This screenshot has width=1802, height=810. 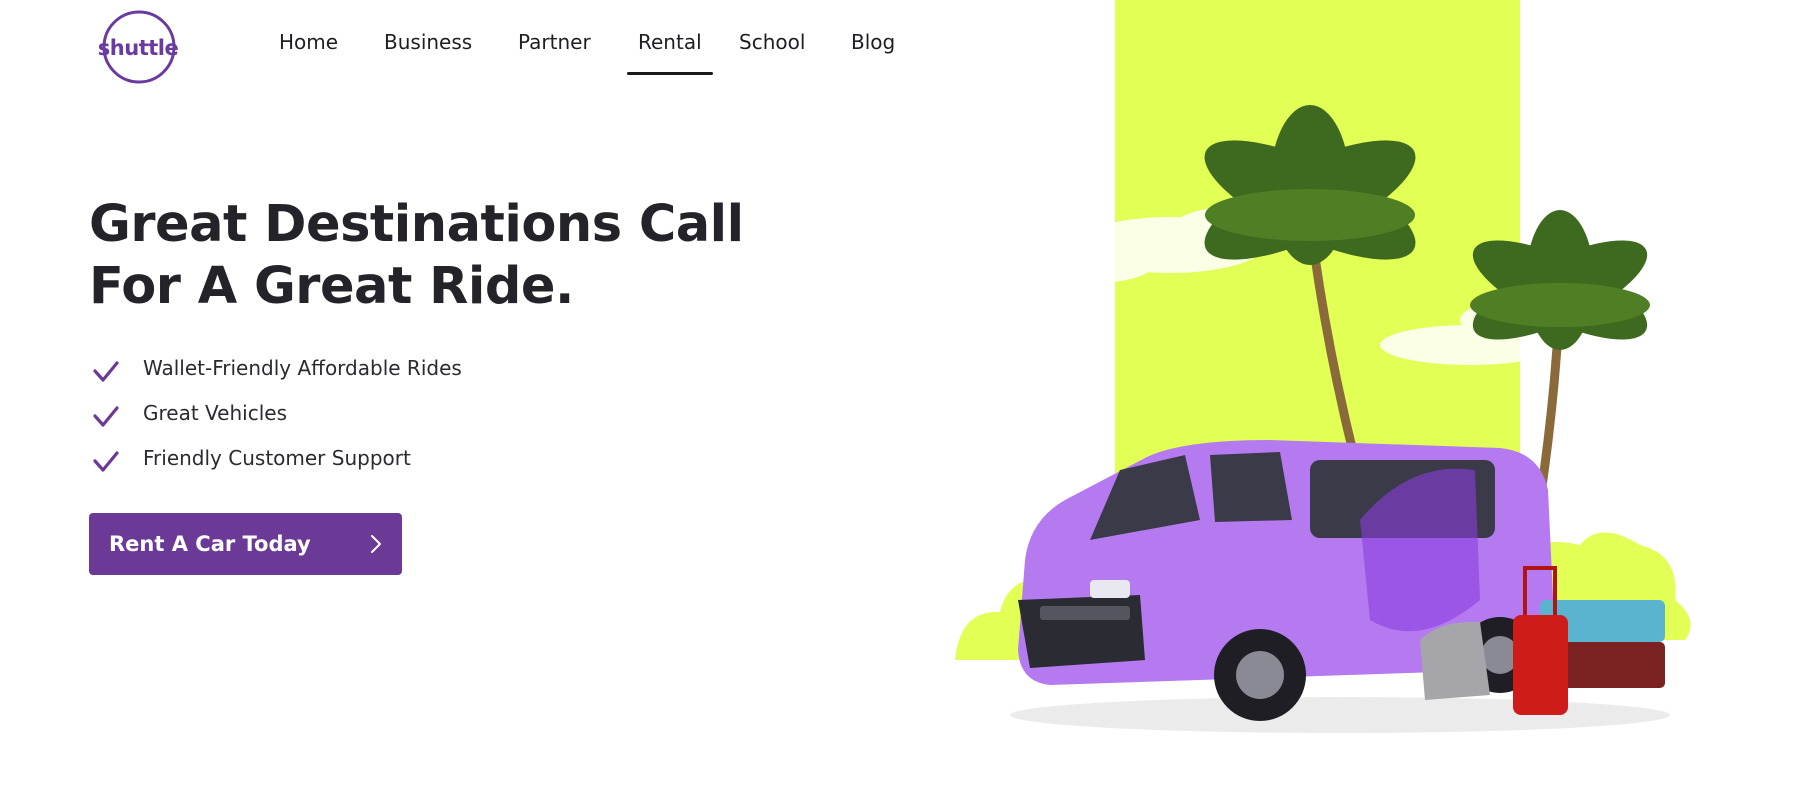 I want to click on nav-item-partner: Partner, so click(x=554, y=42).